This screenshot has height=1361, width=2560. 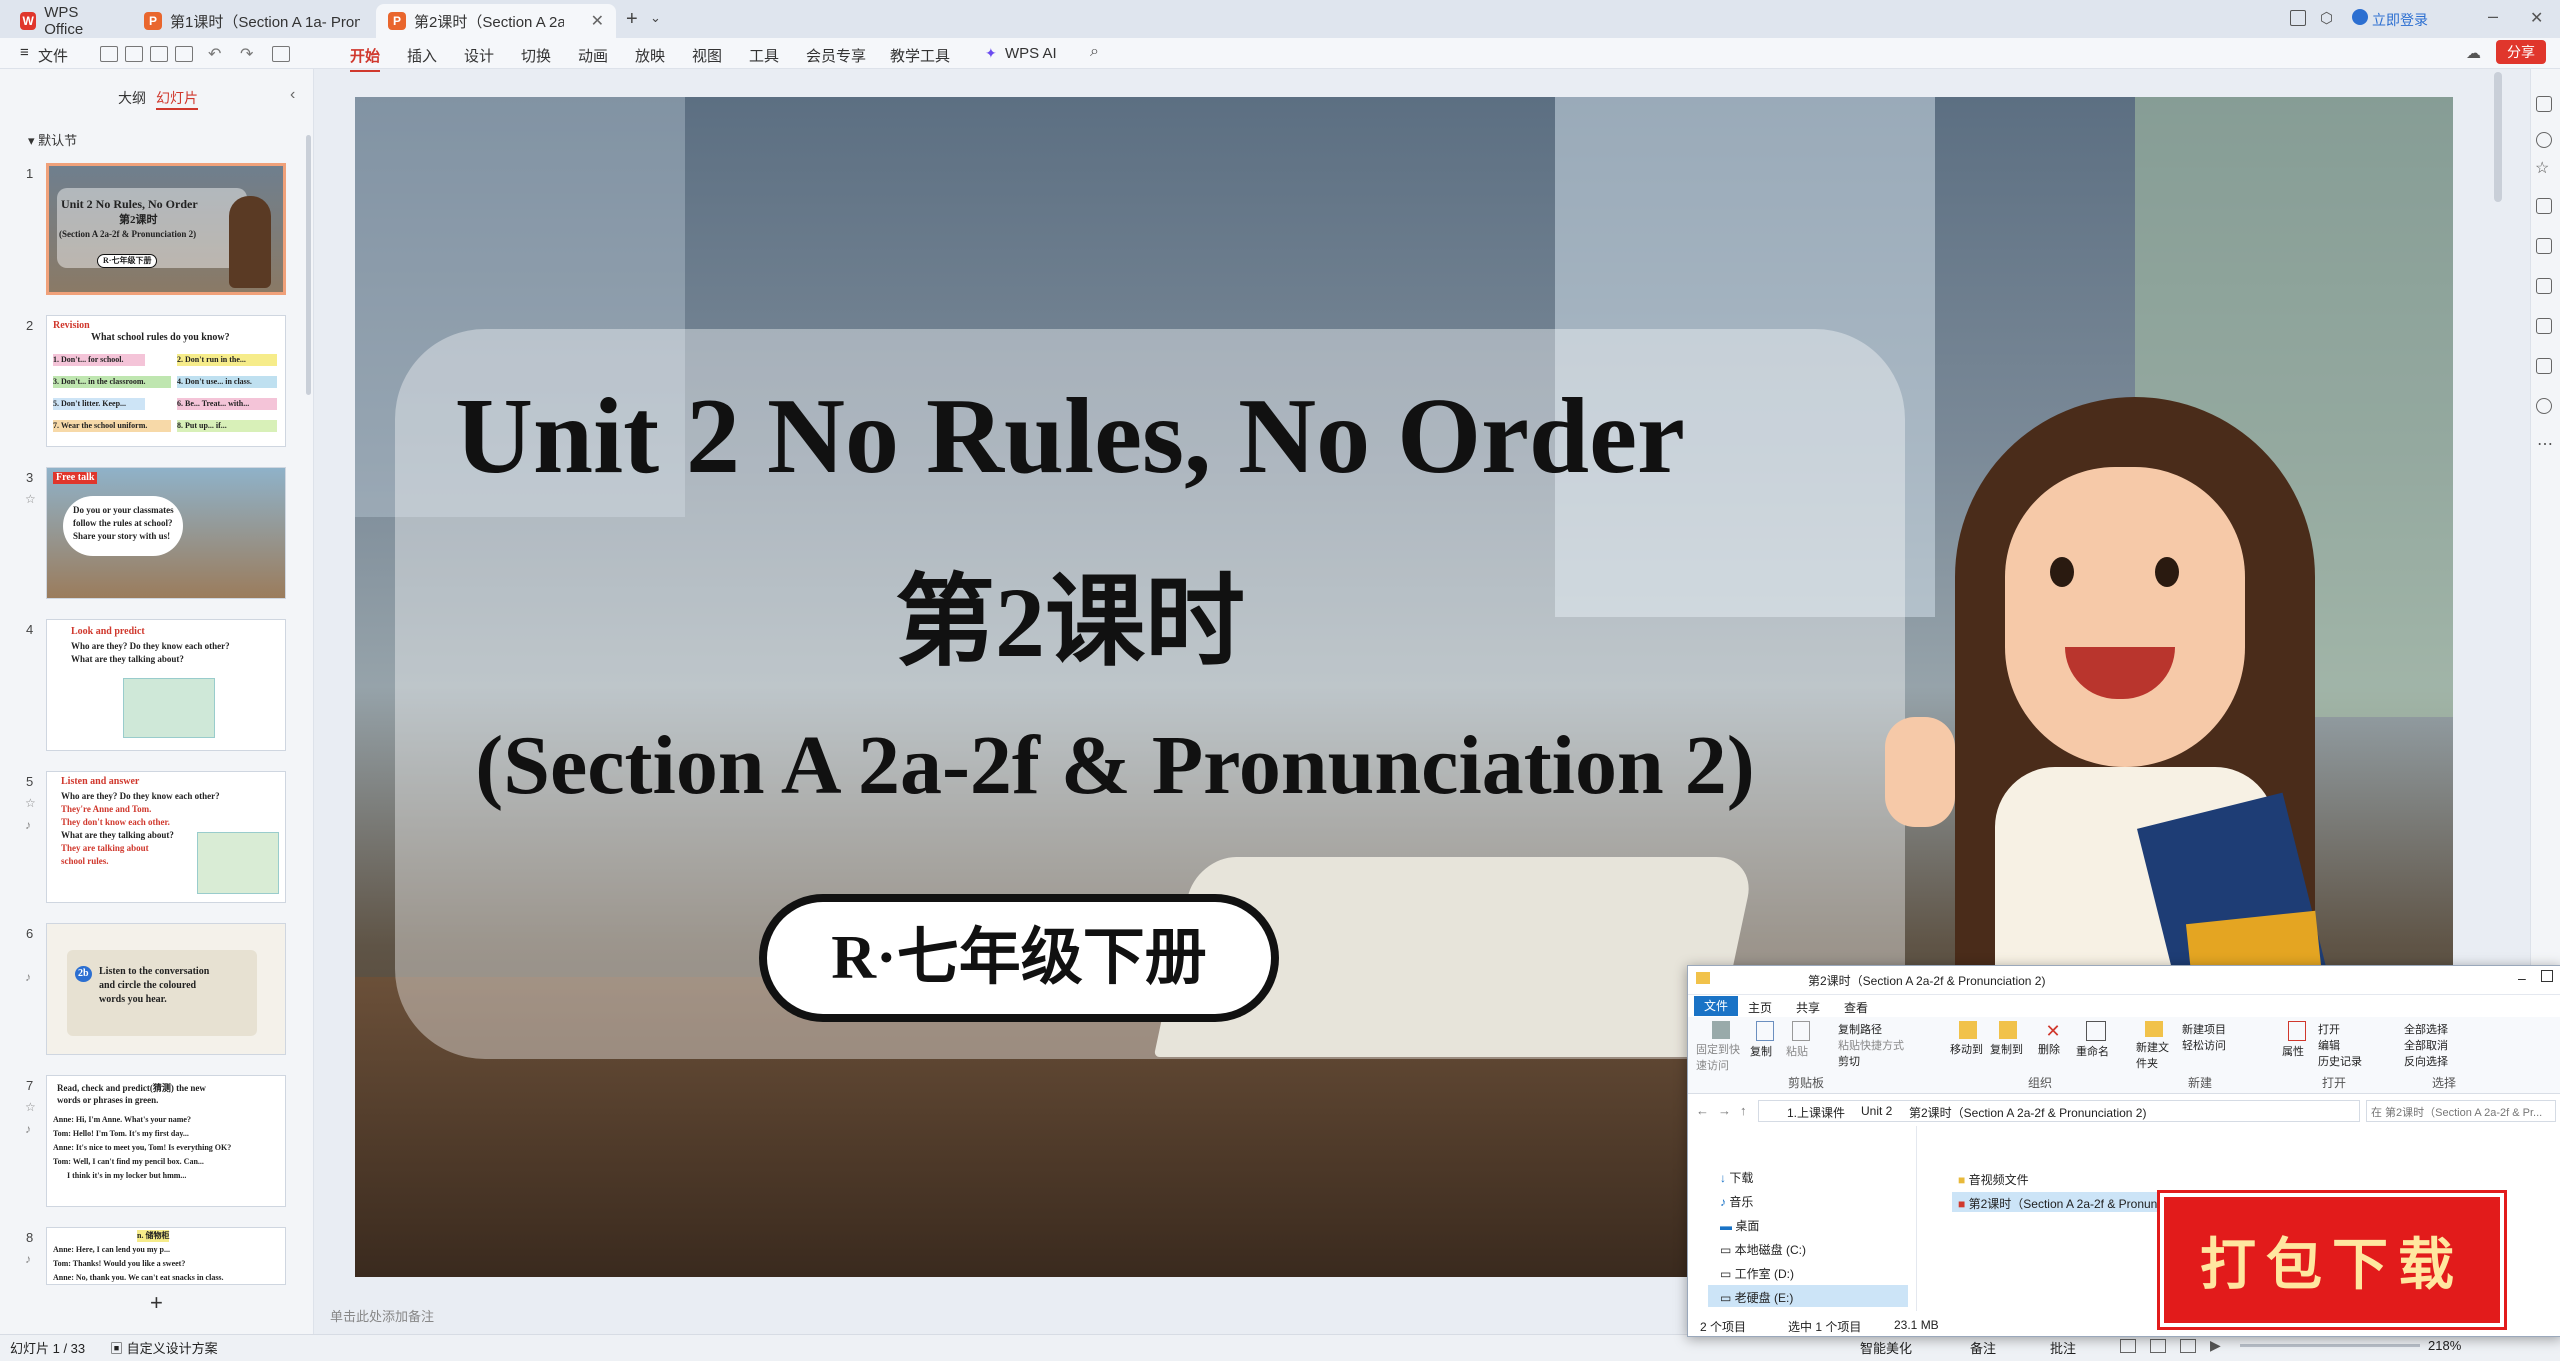 What do you see at coordinates (836, 55) in the screenshot?
I see `tab-member: 会员专享` at bounding box center [836, 55].